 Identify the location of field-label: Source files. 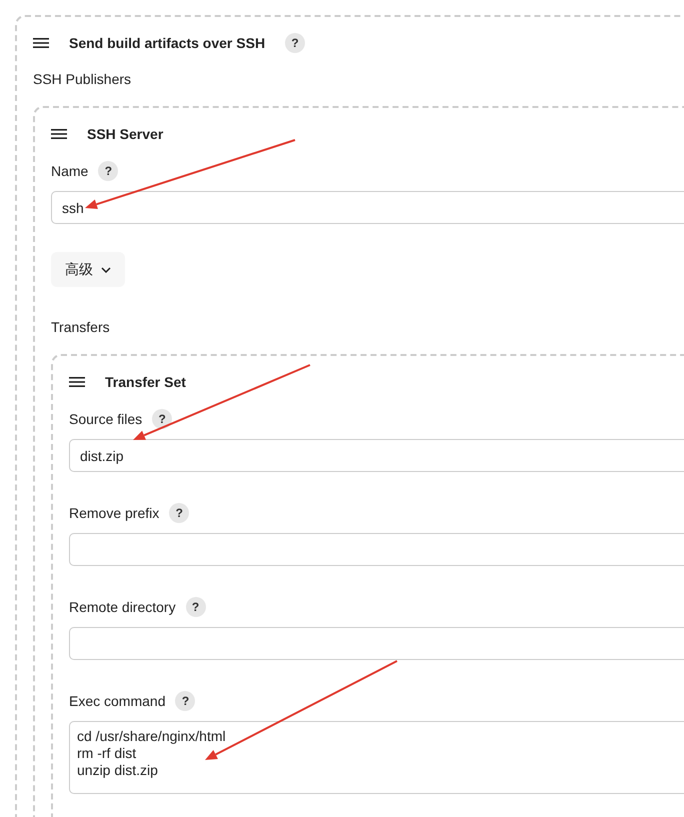
(105, 419).